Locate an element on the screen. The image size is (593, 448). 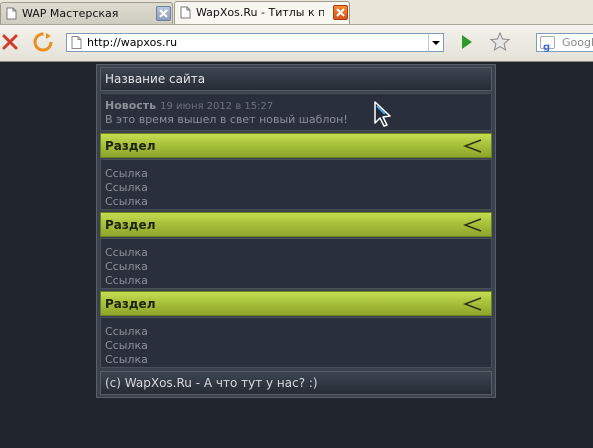
bookmark-star-icon is located at coordinates (500, 42).